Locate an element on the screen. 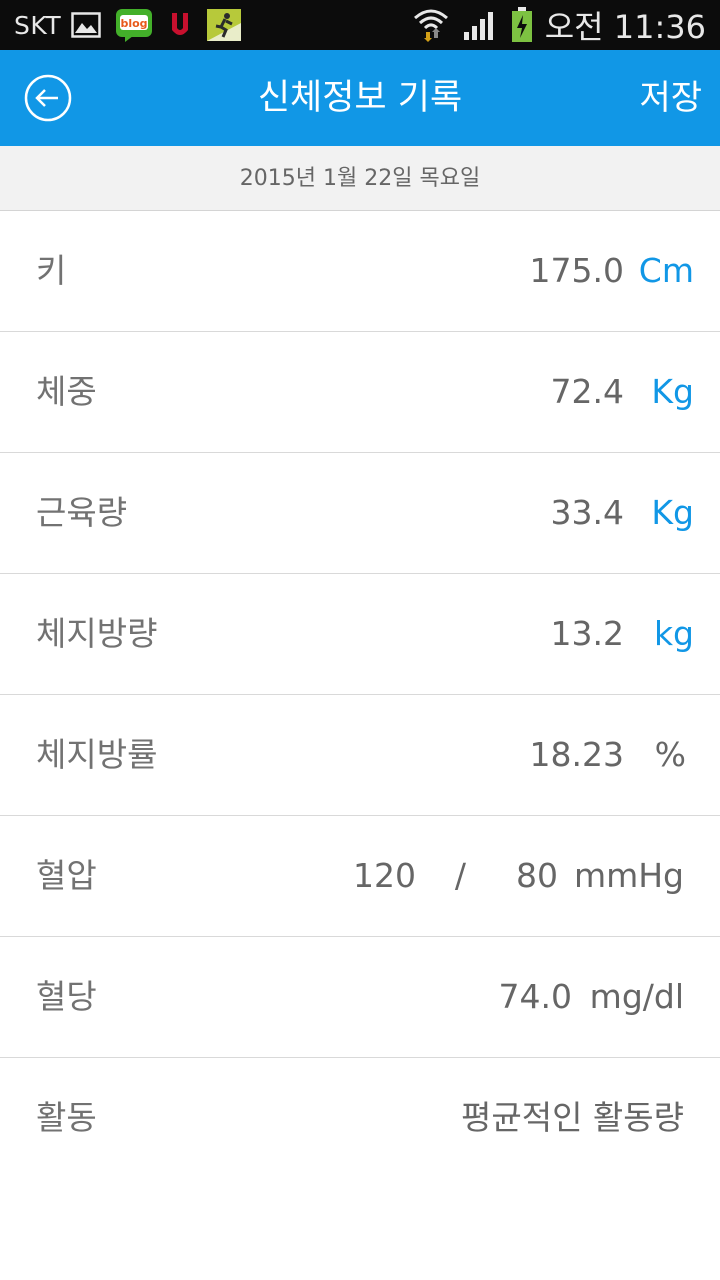  muscle-mass-unit: Kg is located at coordinates (672, 512).